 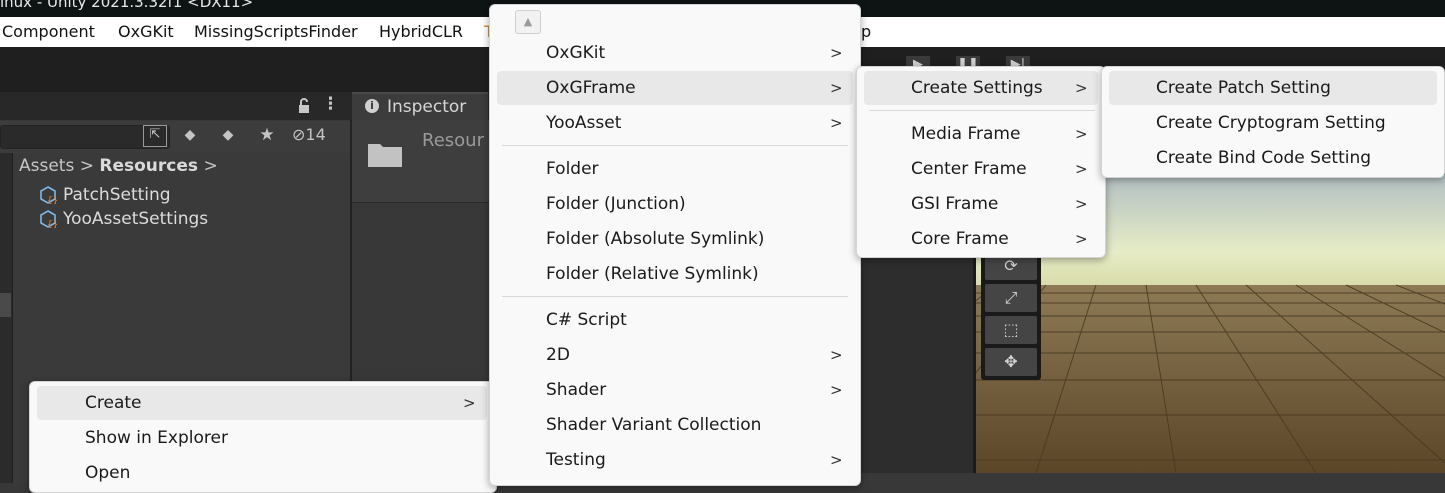 I want to click on menu-item-folder-junction: Folder (Junction), so click(x=675, y=204).